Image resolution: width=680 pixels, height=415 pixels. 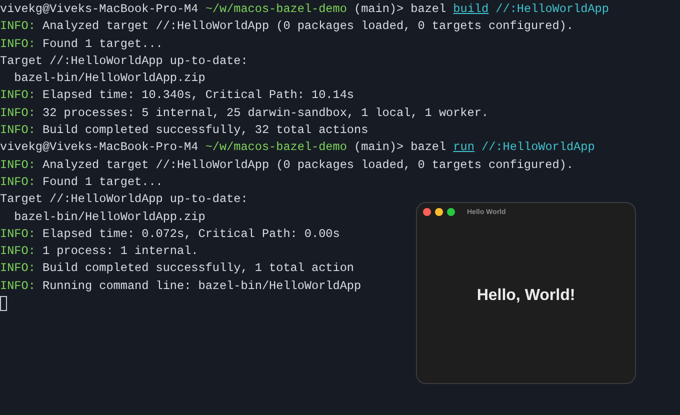 What do you see at coordinates (265, 113) in the screenshot?
I see `log-message: 32 processes: 5 internal, 25 darwin-sandbox, 1 local, 1 worker.` at bounding box center [265, 113].